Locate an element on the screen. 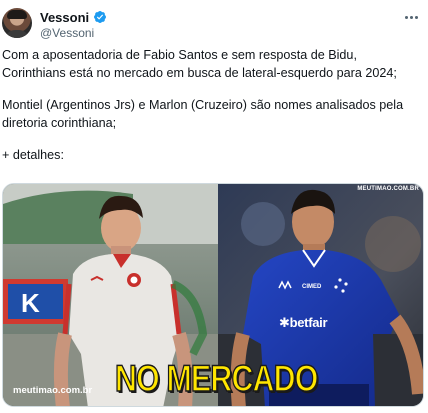  sponsor-icon: ✱ is located at coordinates (284, 322).